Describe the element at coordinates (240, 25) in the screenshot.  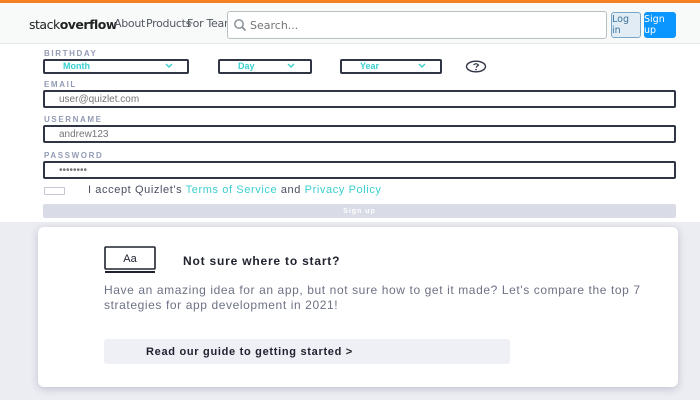
I see `search-icon` at that location.